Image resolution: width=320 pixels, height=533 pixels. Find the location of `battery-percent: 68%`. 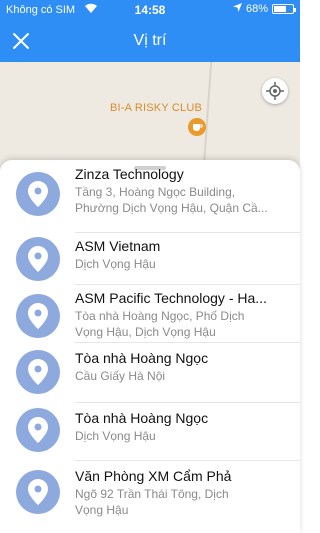

battery-percent: 68% is located at coordinates (256, 9).